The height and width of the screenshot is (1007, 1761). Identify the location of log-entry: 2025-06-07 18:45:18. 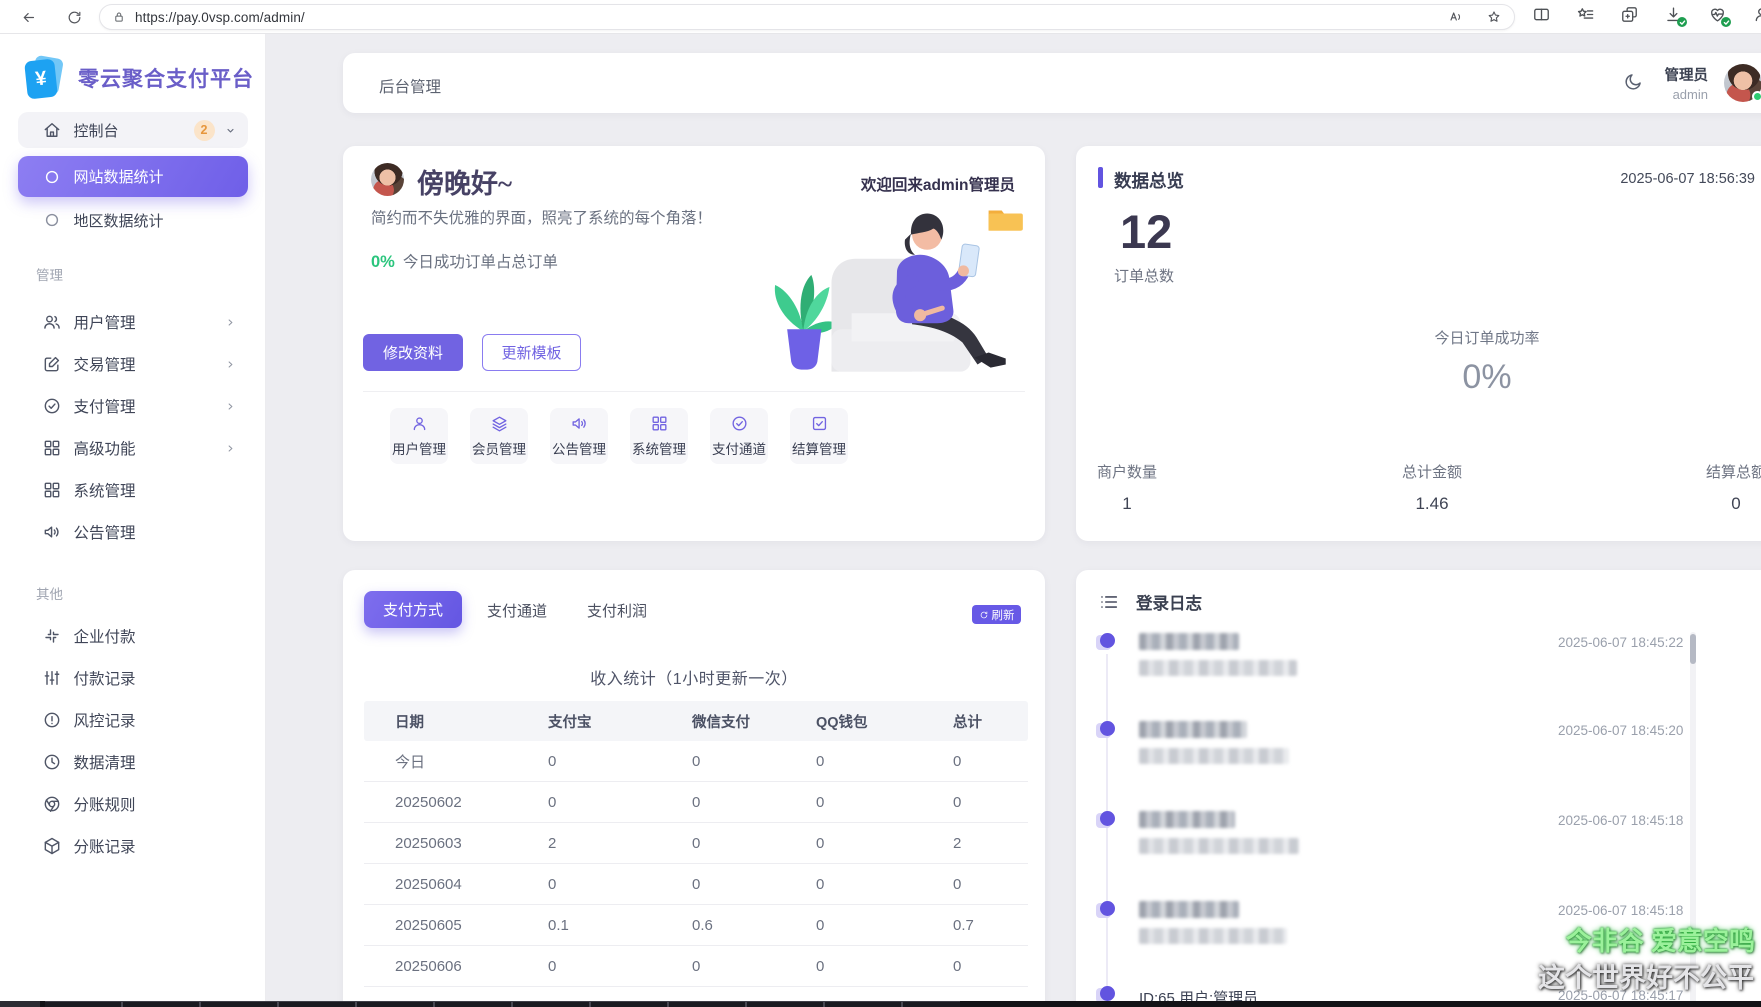
(1416, 838).